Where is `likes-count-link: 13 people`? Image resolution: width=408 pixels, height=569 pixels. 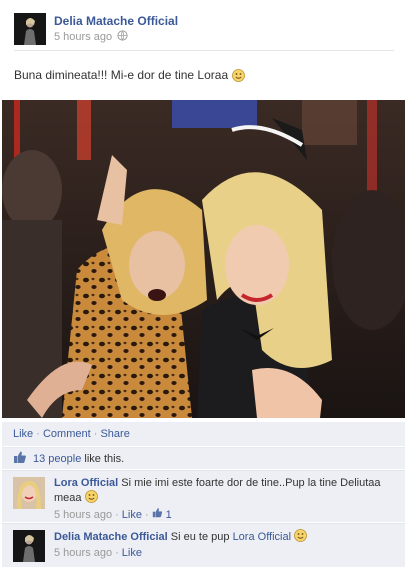 likes-count-link: 13 people is located at coordinates (57, 459).